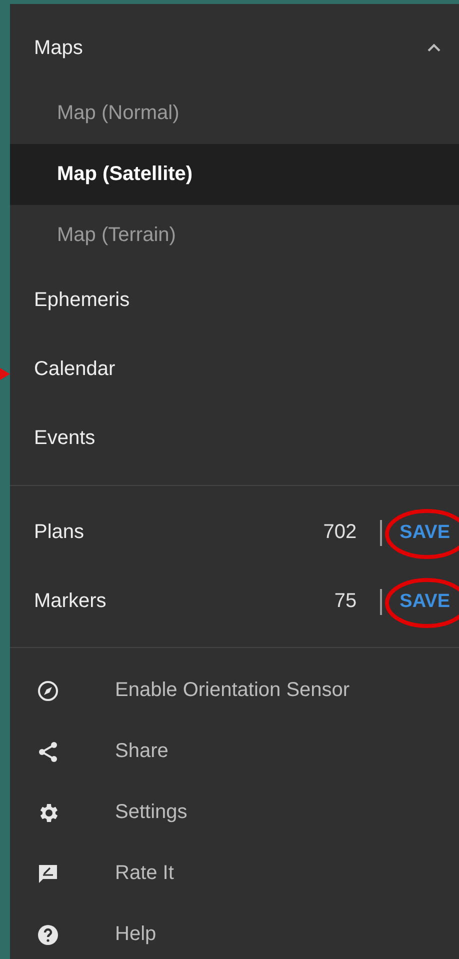 Image resolution: width=459 pixels, height=959 pixels. Describe the element at coordinates (234, 300) in the screenshot. I see `menu-item: Ephemeris` at that location.